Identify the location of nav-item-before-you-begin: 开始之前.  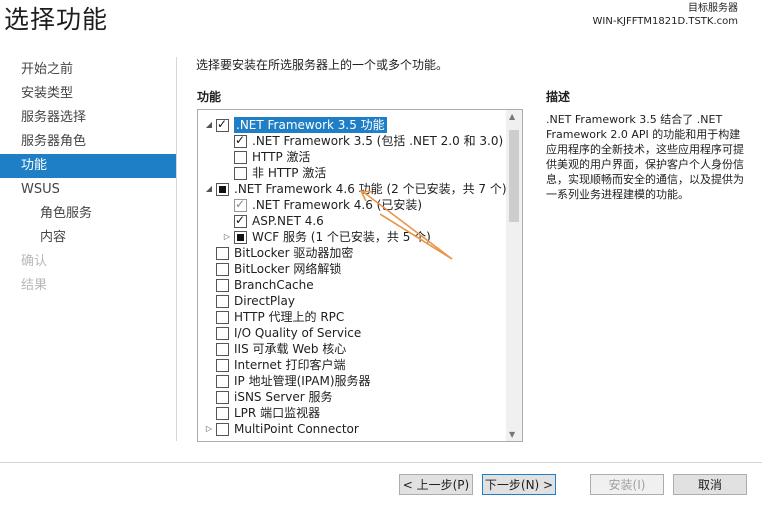
(88, 70).